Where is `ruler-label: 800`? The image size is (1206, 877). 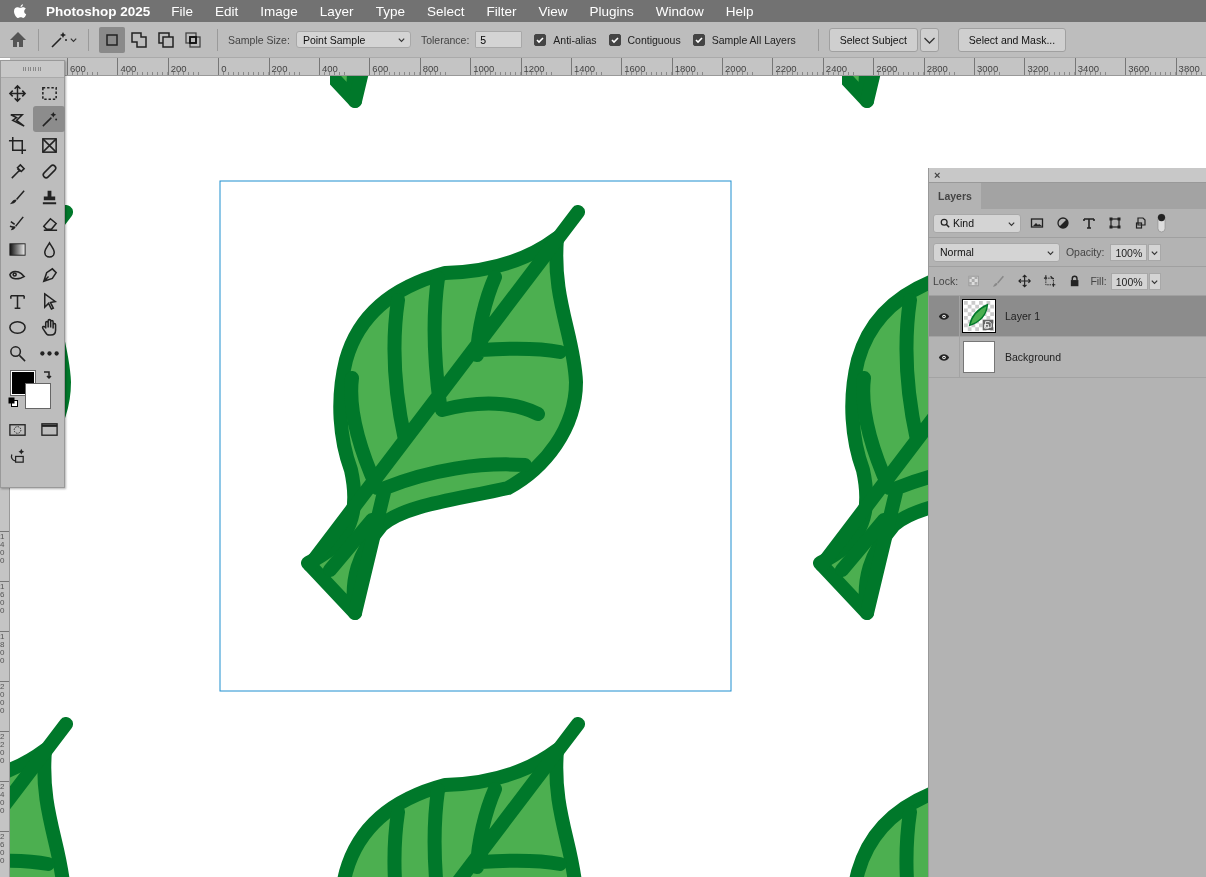 ruler-label: 800 is located at coordinates (430, 68).